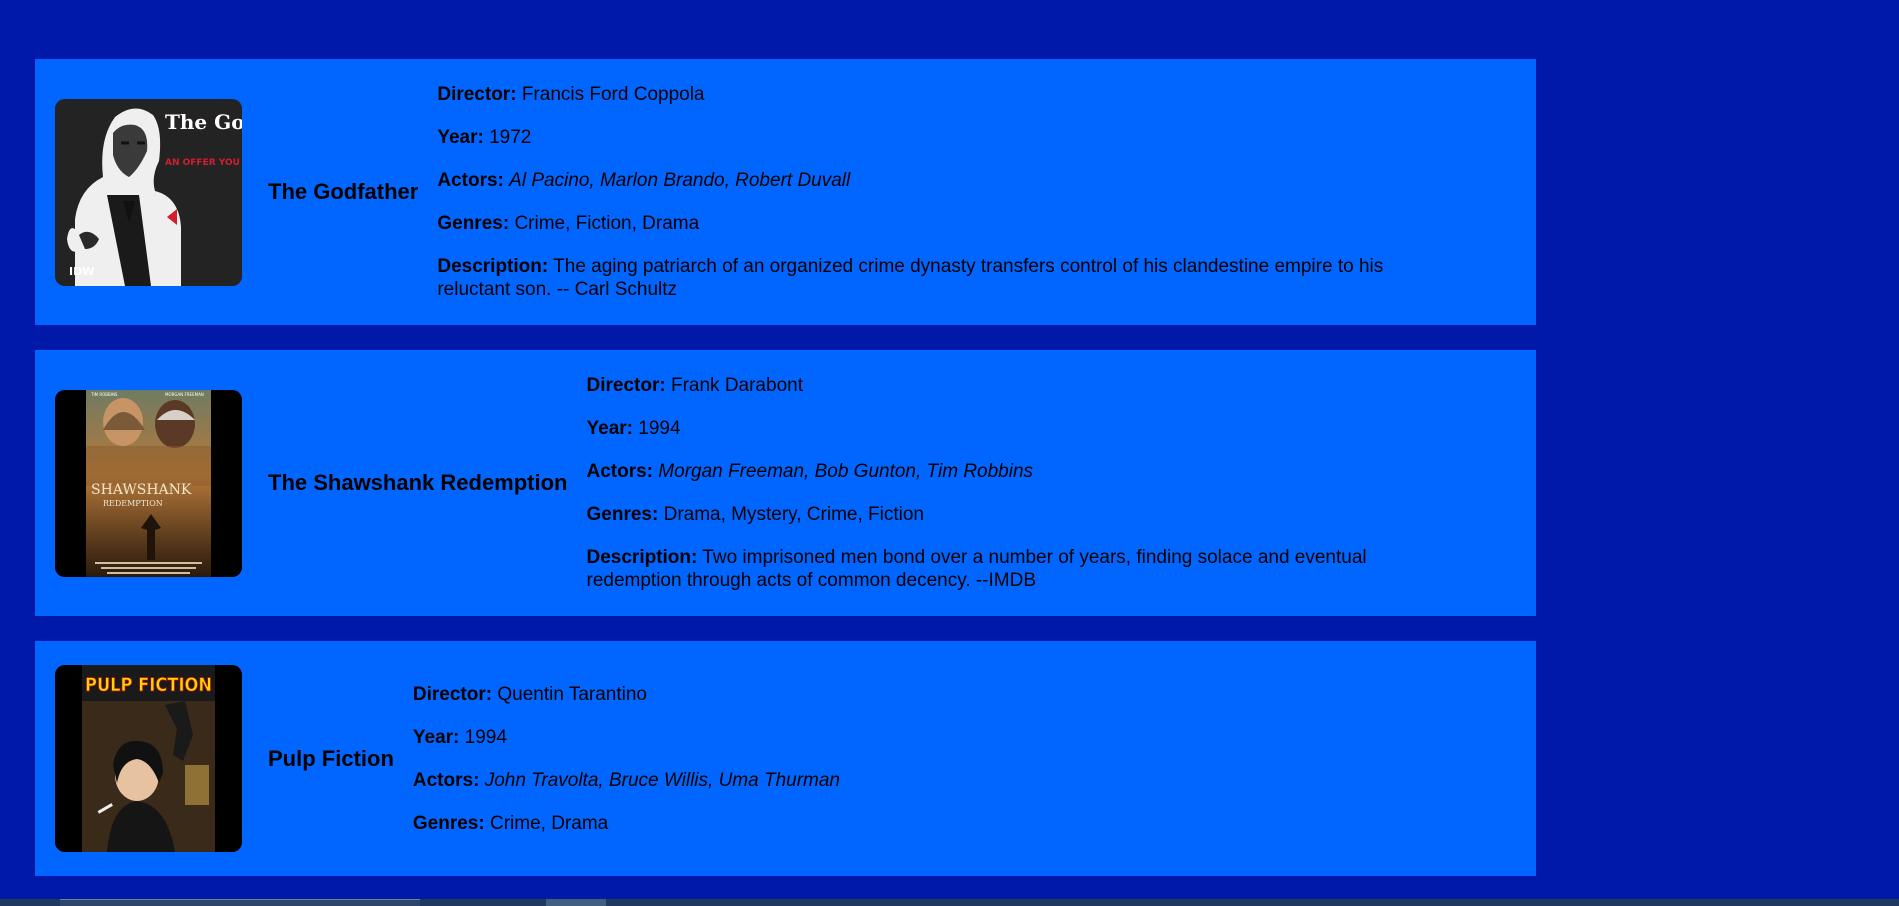 The image size is (1899, 906). Describe the element at coordinates (81, 271) in the screenshot. I see `publisher-logo: IDW` at that location.